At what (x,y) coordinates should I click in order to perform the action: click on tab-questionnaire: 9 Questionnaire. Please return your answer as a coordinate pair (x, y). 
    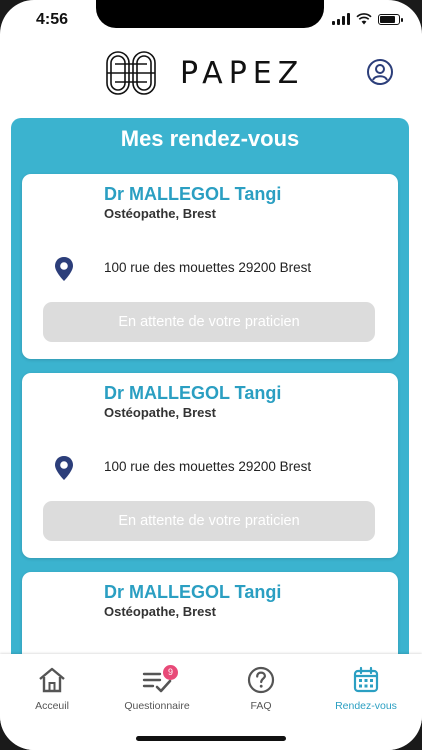
    Looking at the image, I should click on (157, 688).